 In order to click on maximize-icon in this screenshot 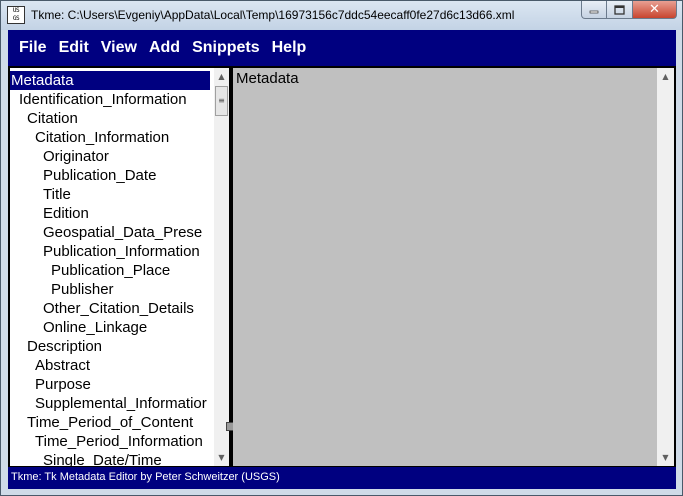, I will do `click(619, 9)`.